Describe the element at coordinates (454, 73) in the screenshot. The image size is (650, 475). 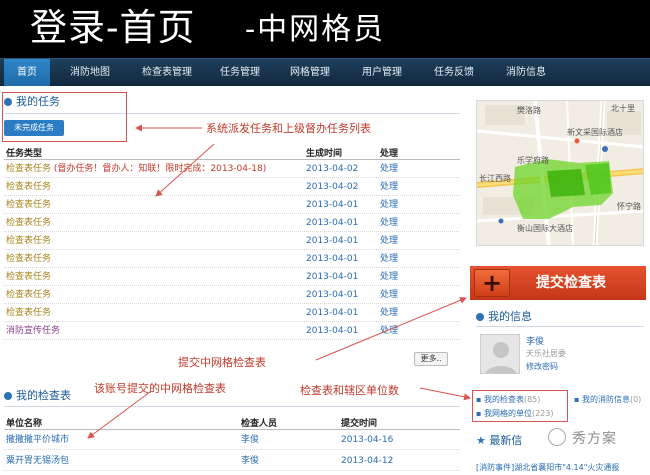
I see `nav-task-feedback: 任务反馈` at that location.